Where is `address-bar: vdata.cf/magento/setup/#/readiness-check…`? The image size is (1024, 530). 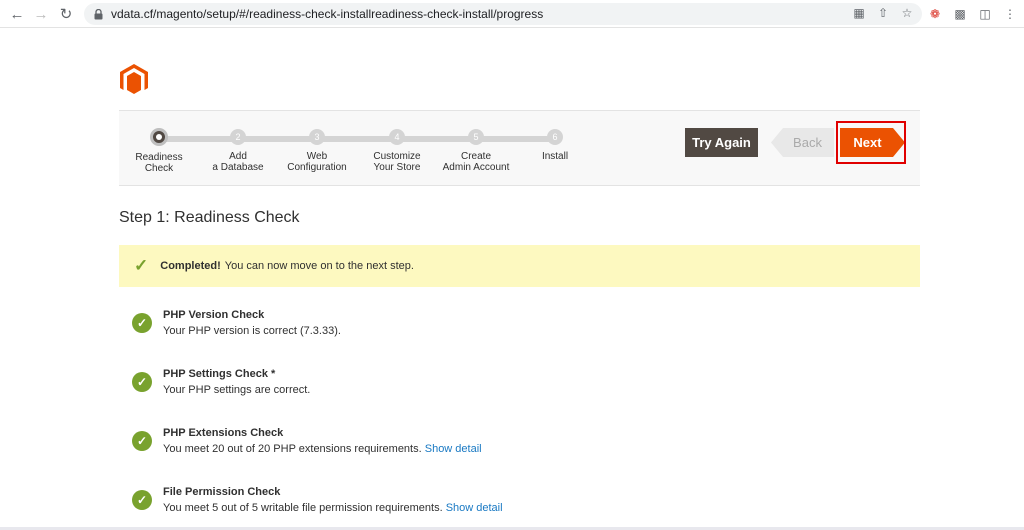 address-bar: vdata.cf/magento/setup/#/readiness-check… is located at coordinates (503, 14).